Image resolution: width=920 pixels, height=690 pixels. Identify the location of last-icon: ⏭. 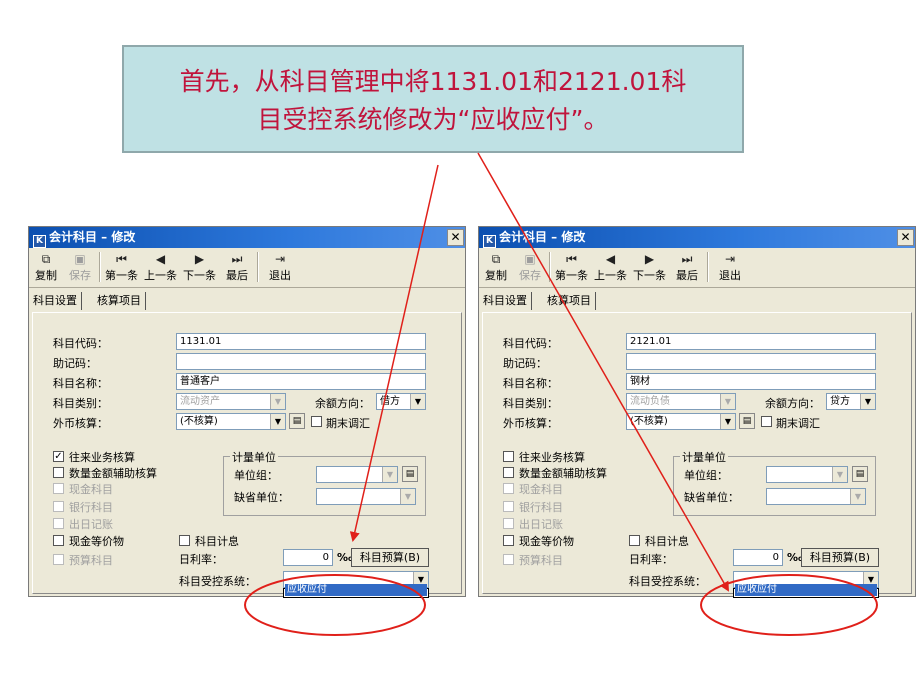
(687, 259).